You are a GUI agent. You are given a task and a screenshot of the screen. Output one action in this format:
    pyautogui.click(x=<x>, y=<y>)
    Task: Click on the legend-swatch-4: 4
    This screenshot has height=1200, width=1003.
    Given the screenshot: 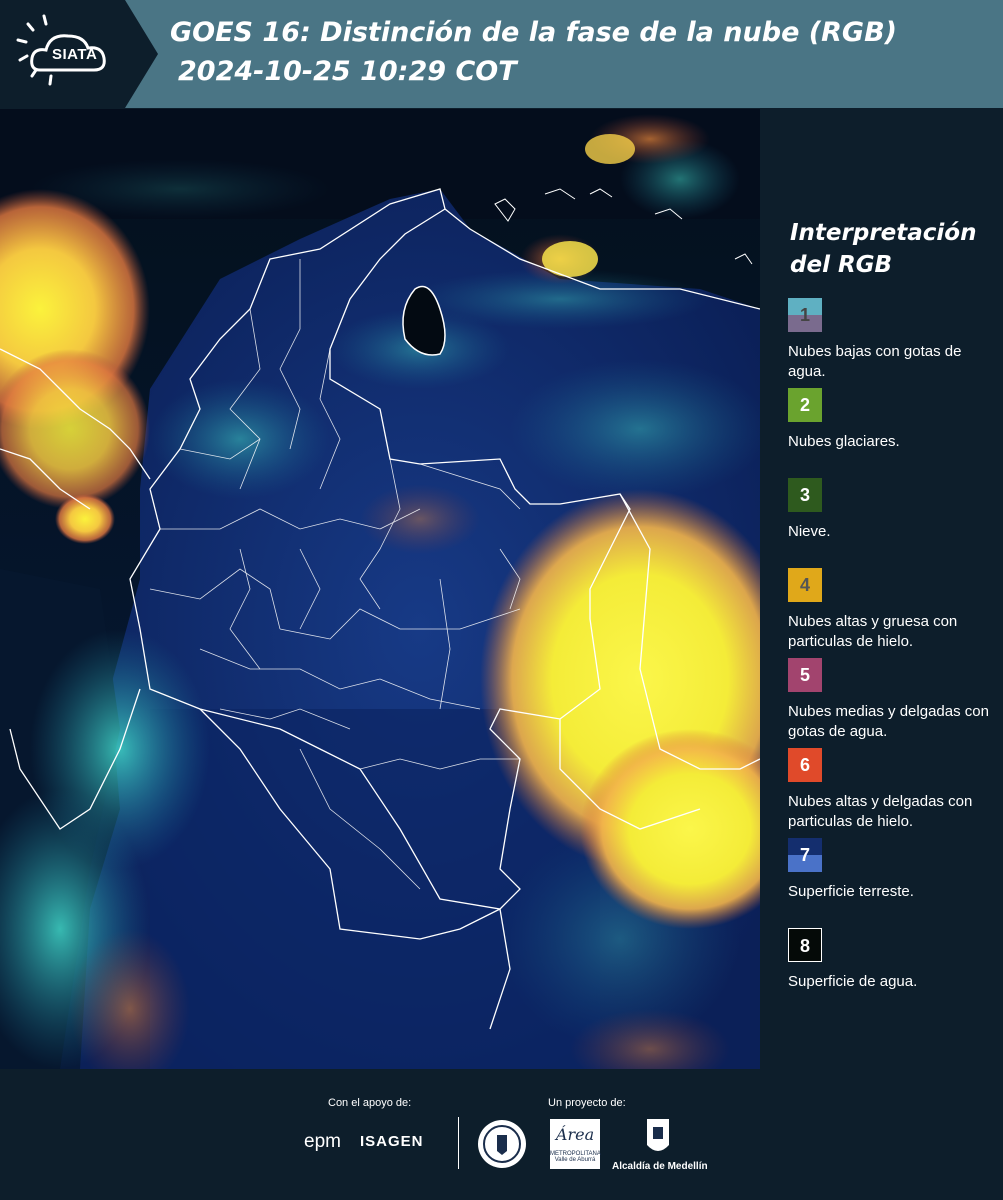 What is the action you would take?
    pyautogui.click(x=805, y=585)
    